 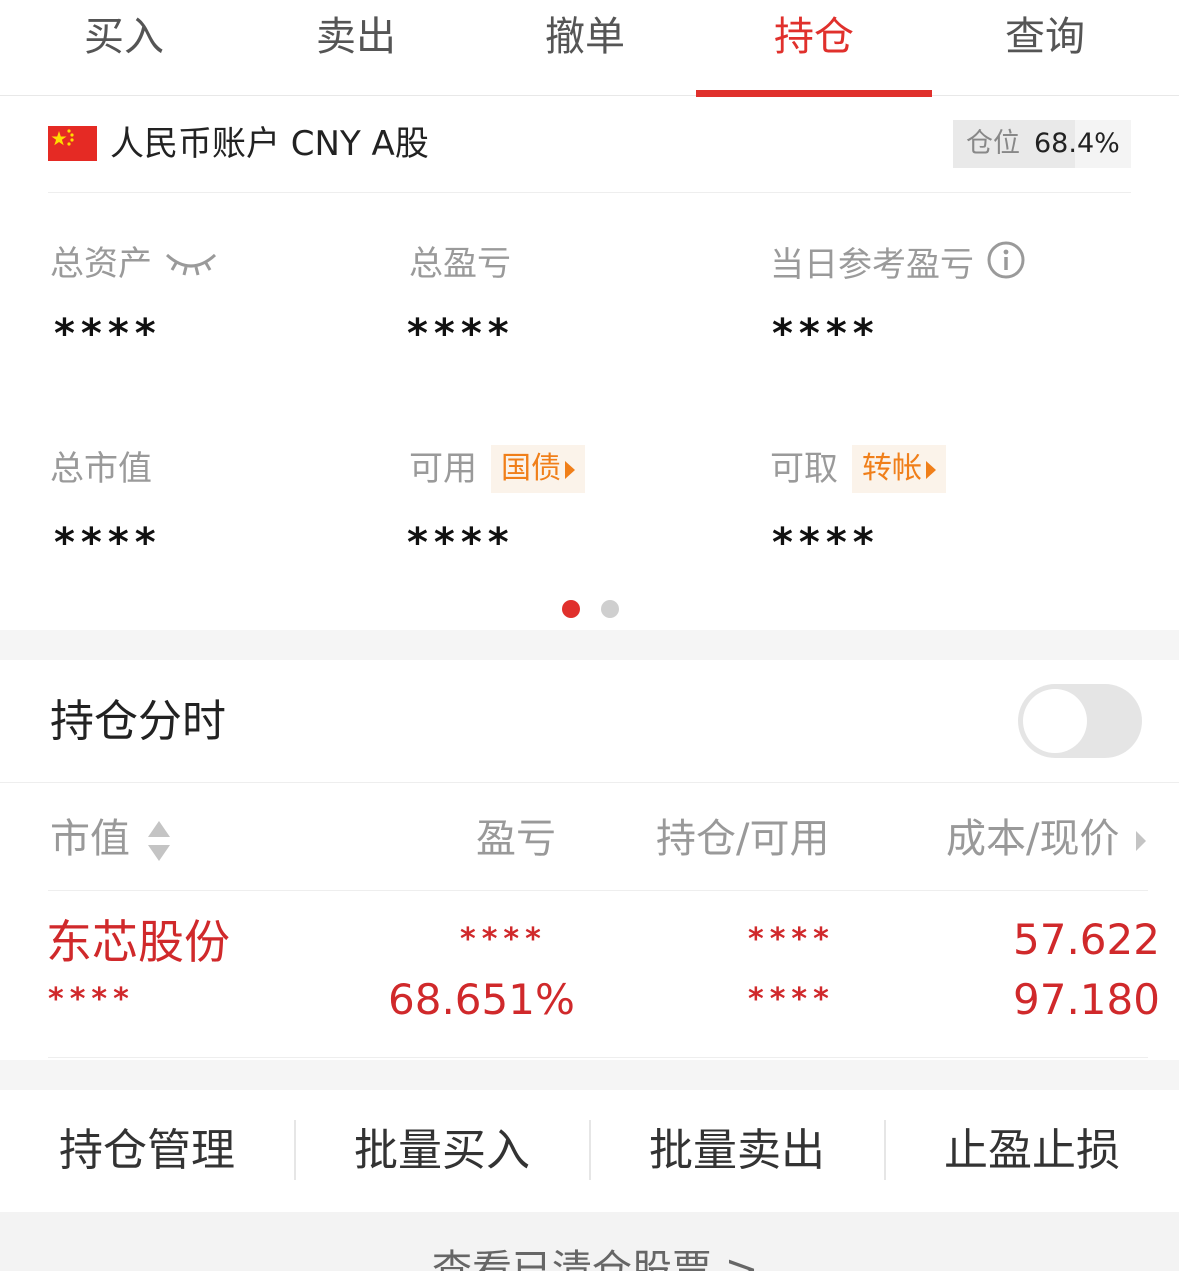 What do you see at coordinates (595, 1256) in the screenshot?
I see `view-cleared-stocks-link: 查看已清仓股票 >` at bounding box center [595, 1256].